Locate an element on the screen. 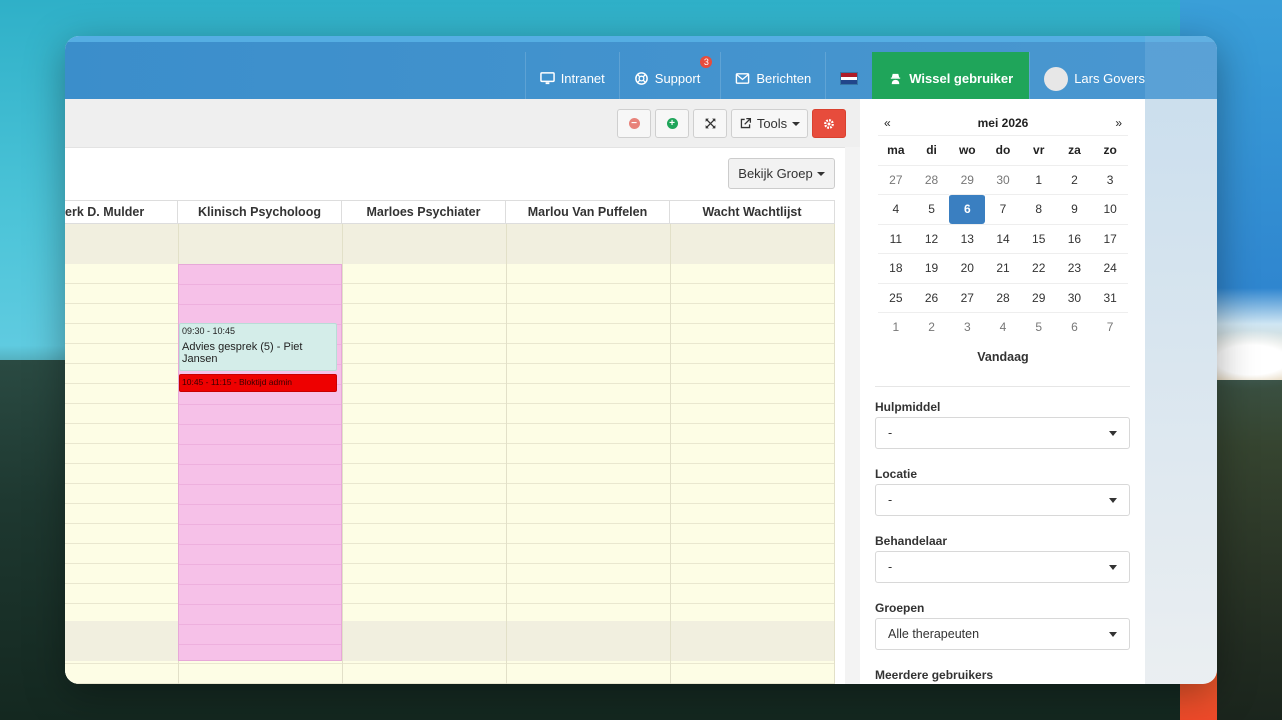  minus-circle-icon: − is located at coordinates (634, 123).